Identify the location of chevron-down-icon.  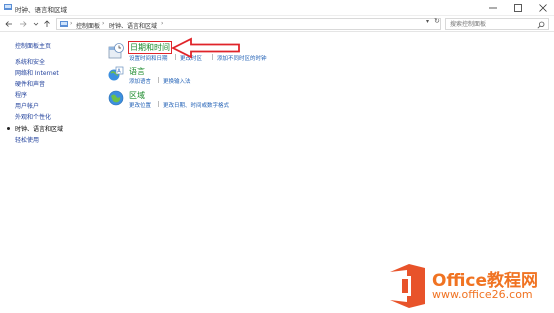
(36, 24).